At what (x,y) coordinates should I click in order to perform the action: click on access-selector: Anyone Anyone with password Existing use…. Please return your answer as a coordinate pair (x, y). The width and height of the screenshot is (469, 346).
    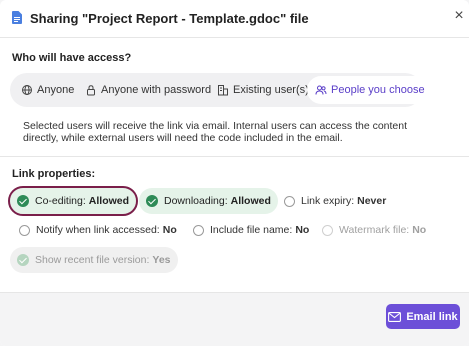
    Looking at the image, I should click on (221, 90).